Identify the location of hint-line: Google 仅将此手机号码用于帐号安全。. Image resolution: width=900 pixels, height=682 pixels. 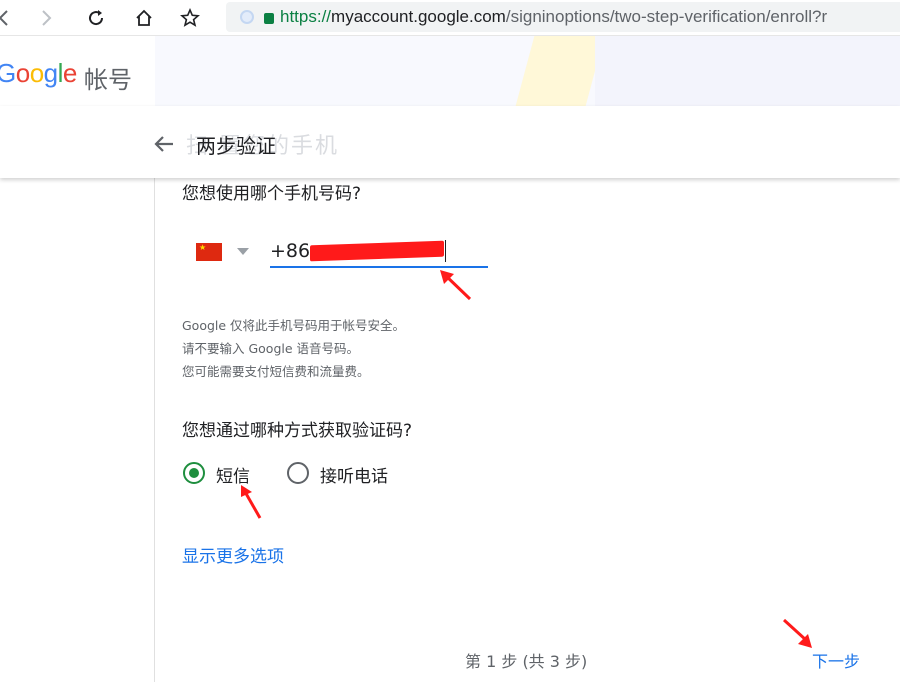
(294, 325).